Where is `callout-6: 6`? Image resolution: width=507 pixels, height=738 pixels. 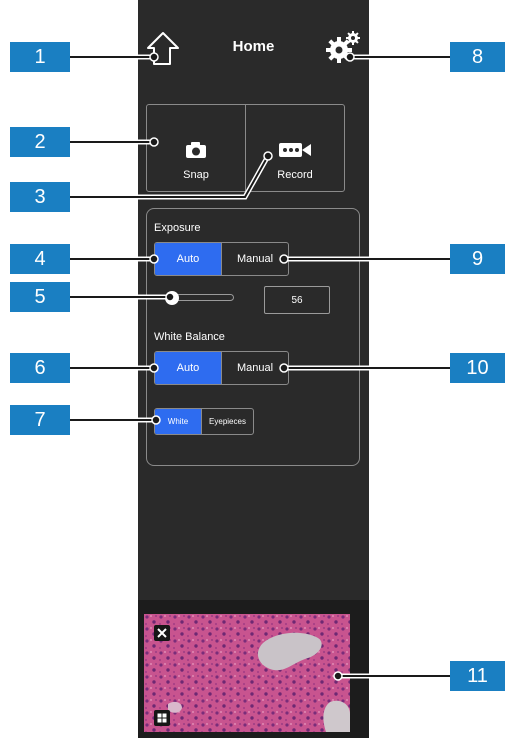 callout-6: 6 is located at coordinates (40, 368).